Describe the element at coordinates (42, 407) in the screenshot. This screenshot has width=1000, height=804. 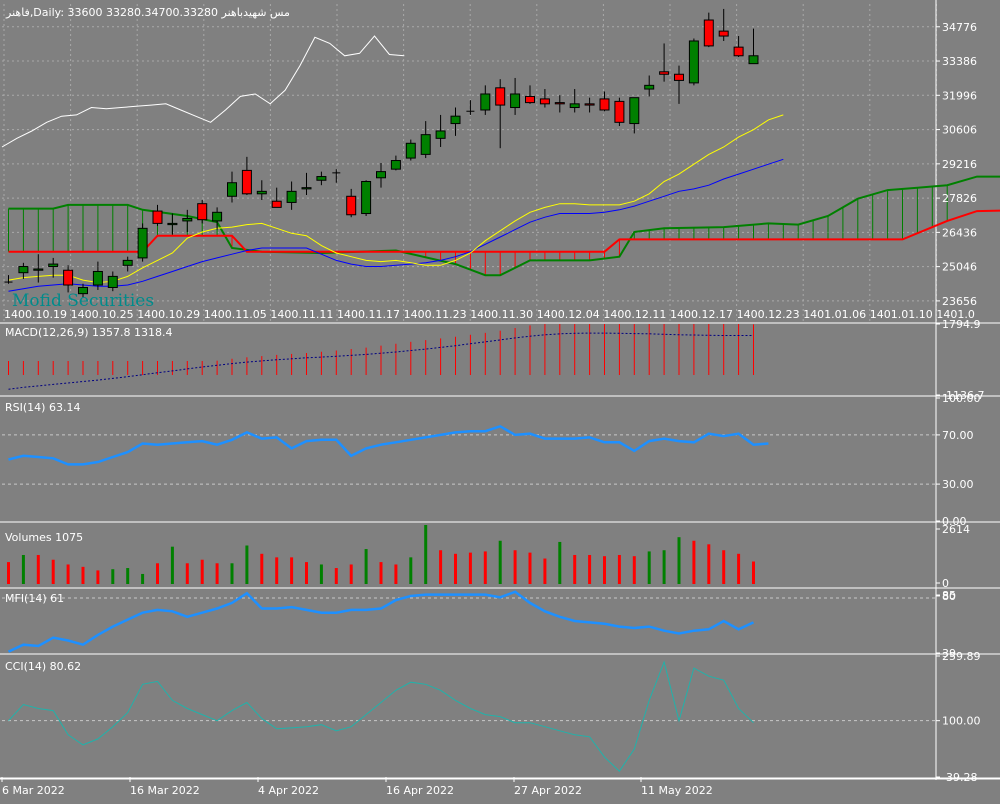
I see `rsi-title: RSI(14) 63.14` at that location.